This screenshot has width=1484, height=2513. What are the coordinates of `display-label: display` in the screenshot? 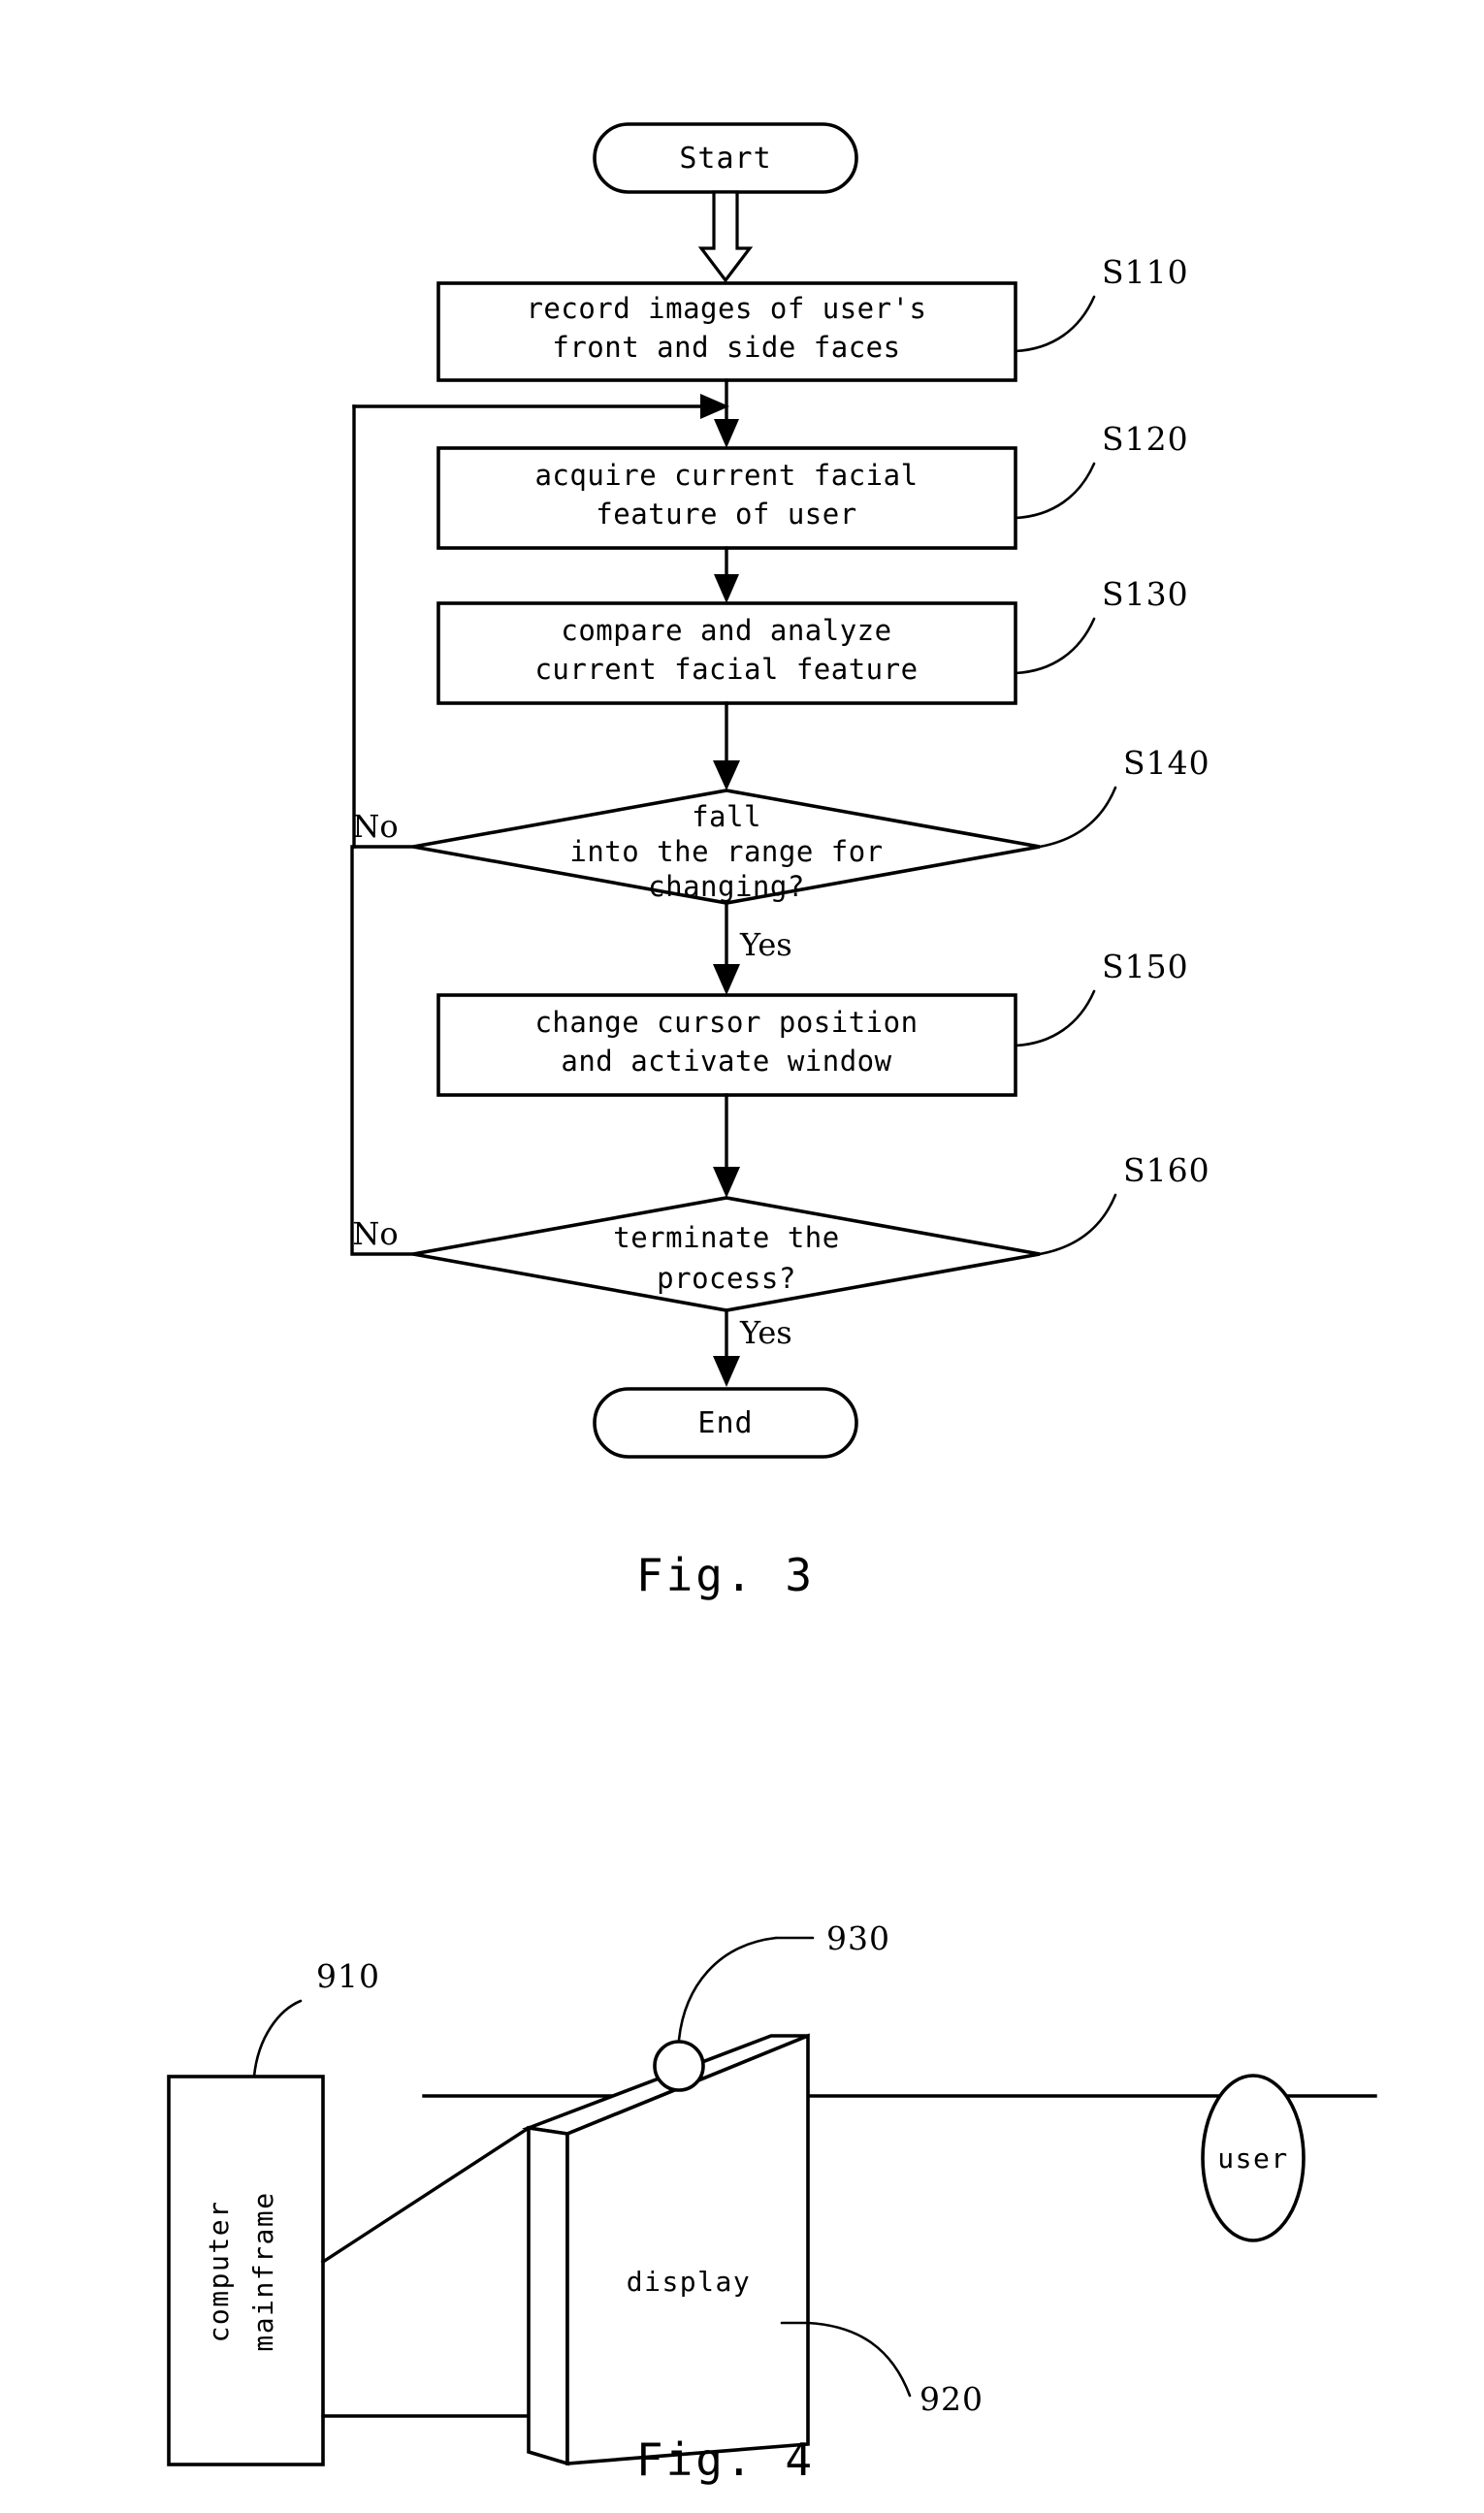 It's located at (689, 2282).